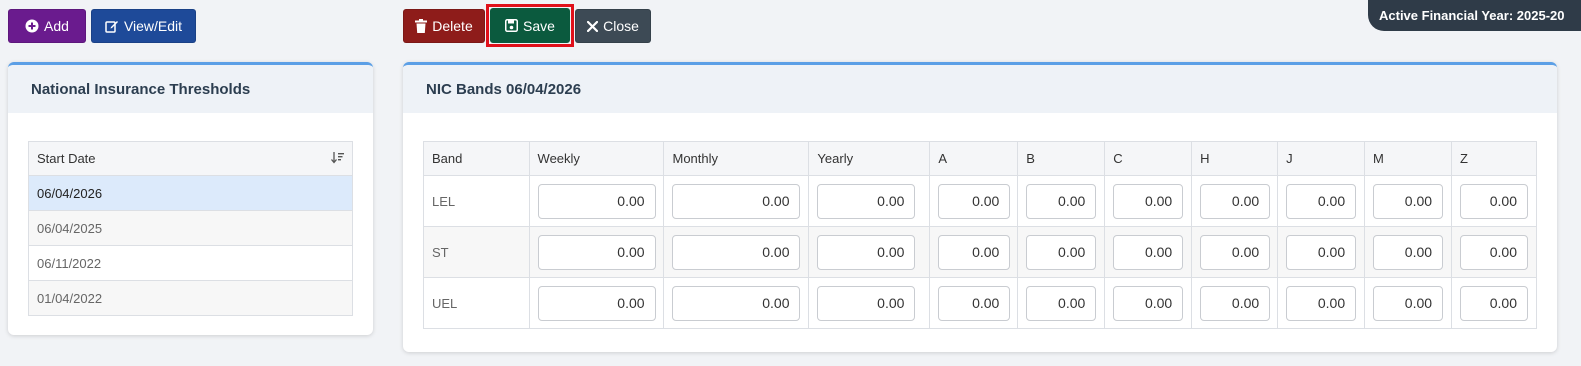 Image resolution: width=1581 pixels, height=366 pixels. I want to click on start-date-cell: 06/04/2025, so click(190, 228).